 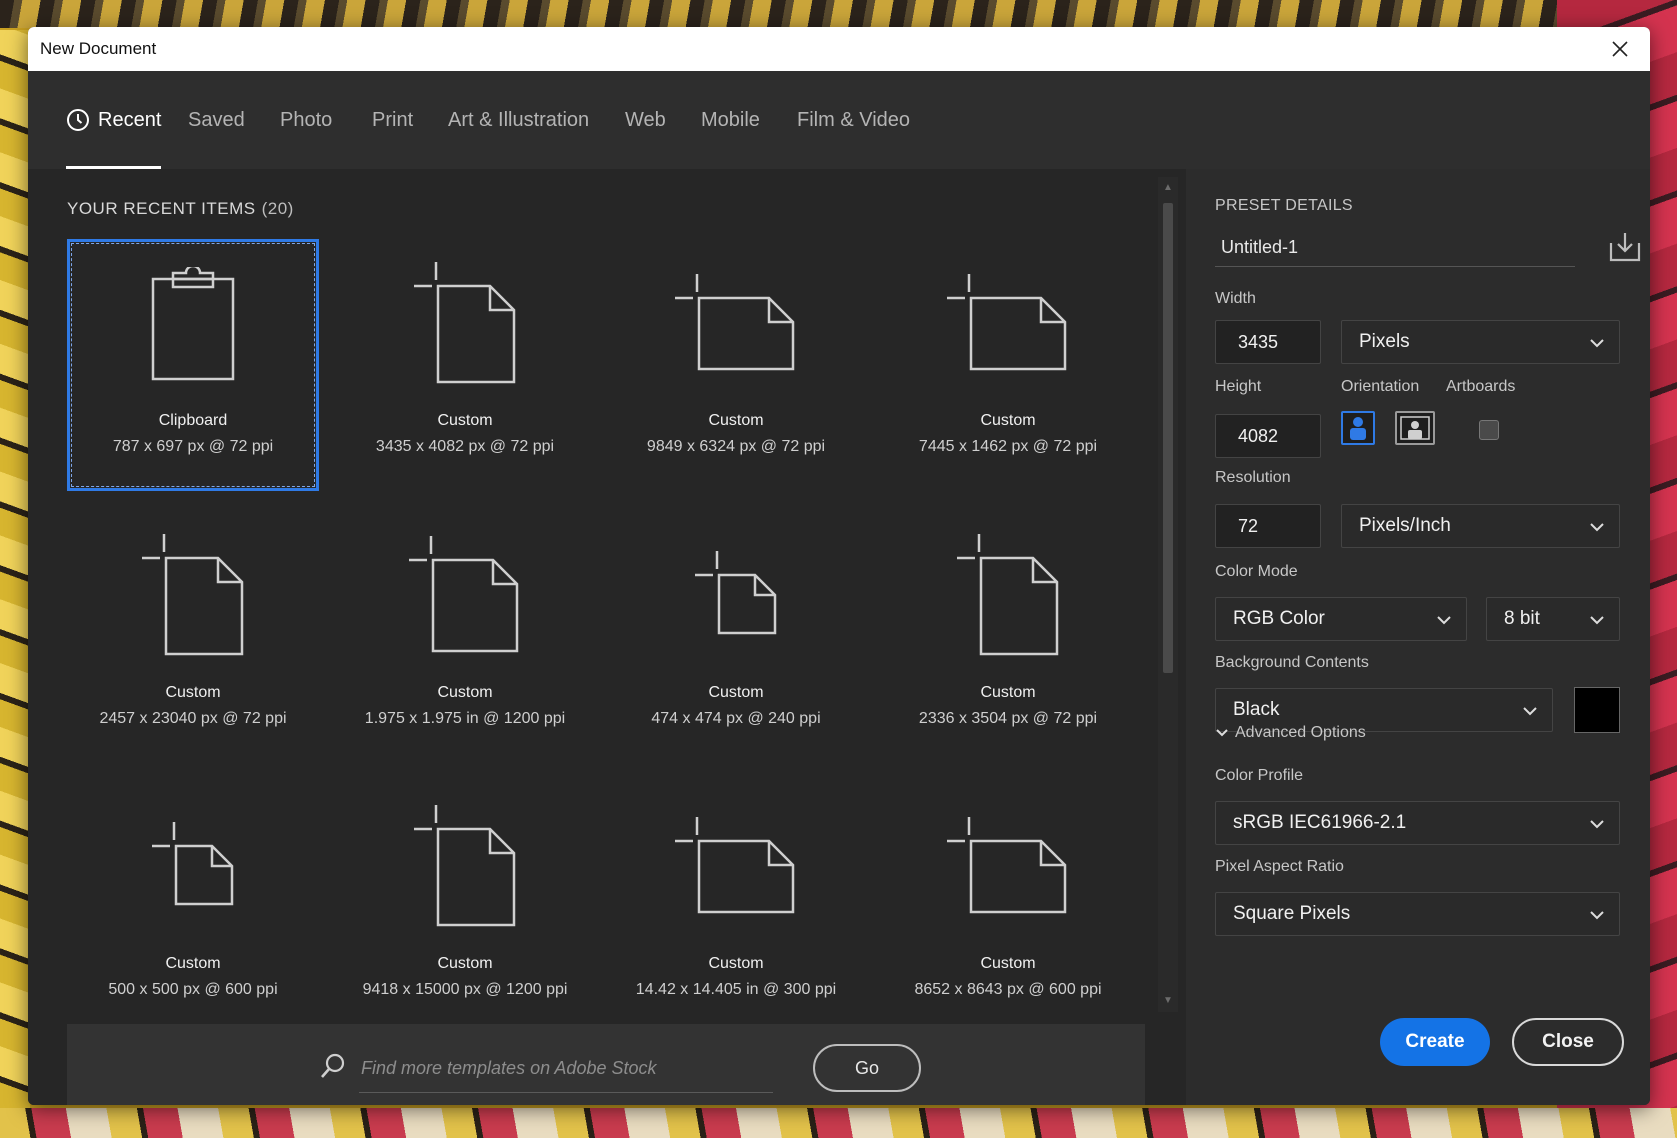 I want to click on tab-label: Web, so click(x=645, y=119).